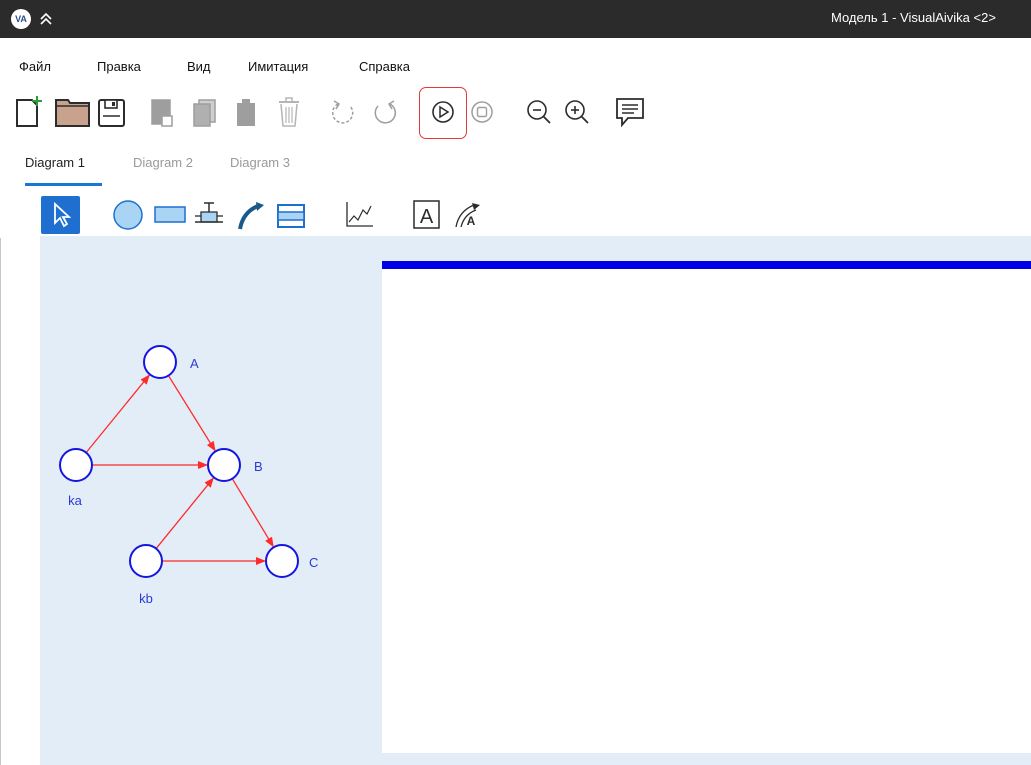 The width and height of the screenshot is (1031, 765). Describe the element at coordinates (540, 111) in the screenshot. I see `zoom-out-icon` at that location.